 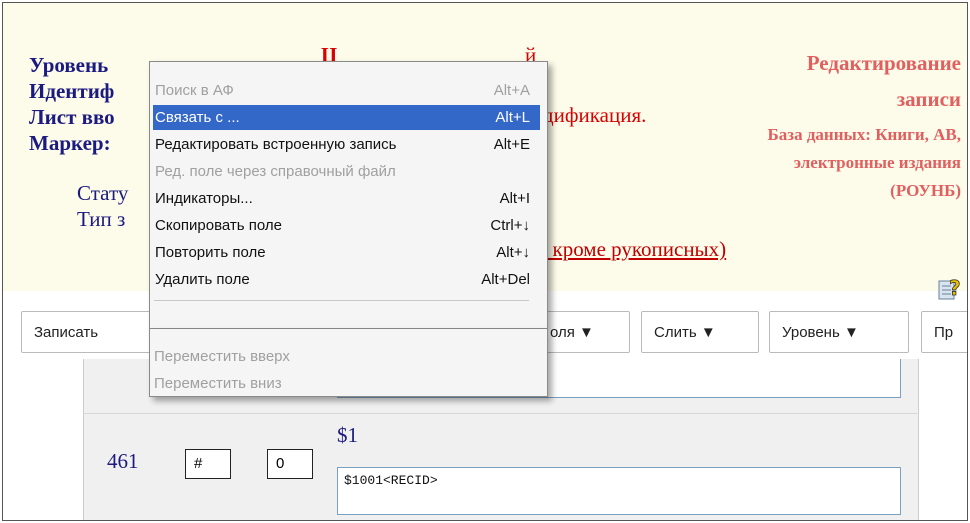 What do you see at coordinates (218, 225) in the screenshot?
I see `menu-item-label: Скопировать поле` at bounding box center [218, 225].